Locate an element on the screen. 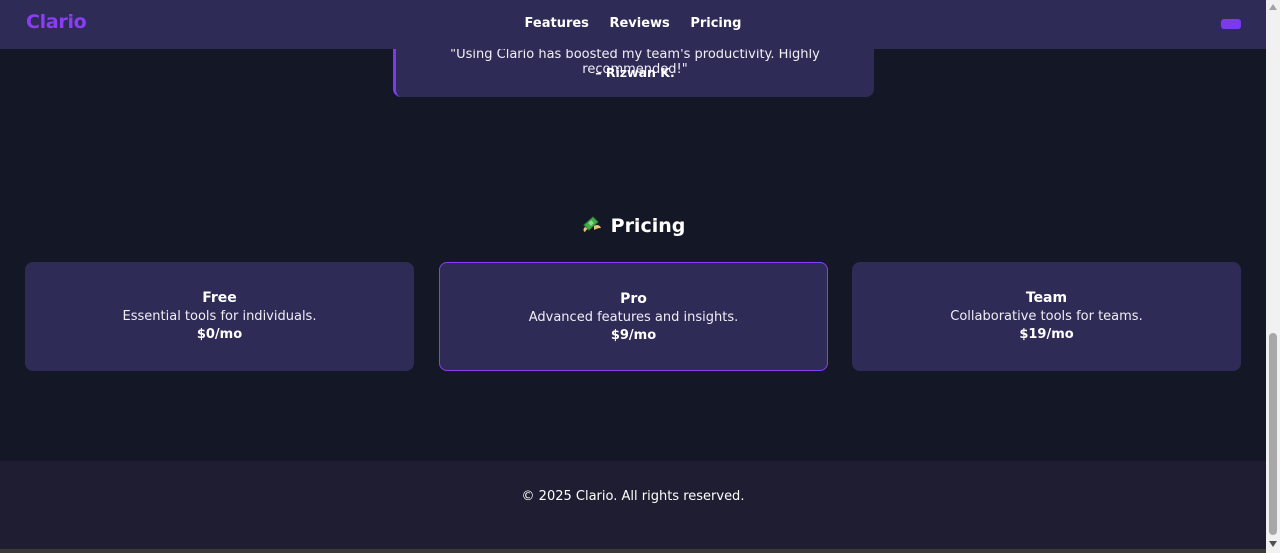 The width and height of the screenshot is (1280, 553). pricing-heading: Pricing is located at coordinates (633, 225).